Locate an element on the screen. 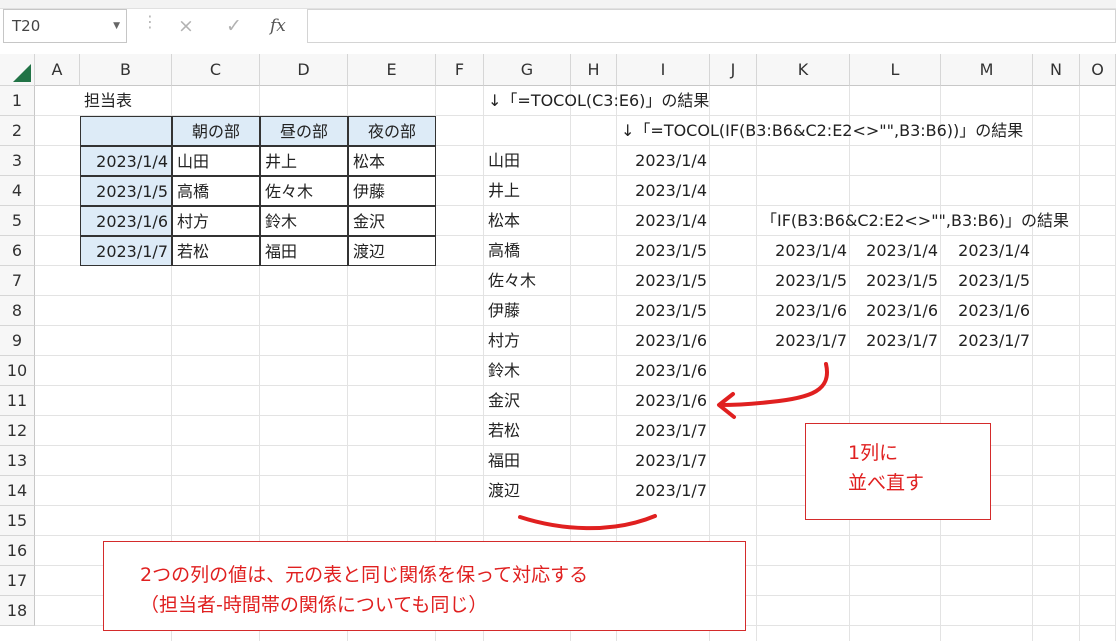 Image resolution: width=1116 pixels, height=641 pixels. annotation-drawings is located at coordinates (674, 446).